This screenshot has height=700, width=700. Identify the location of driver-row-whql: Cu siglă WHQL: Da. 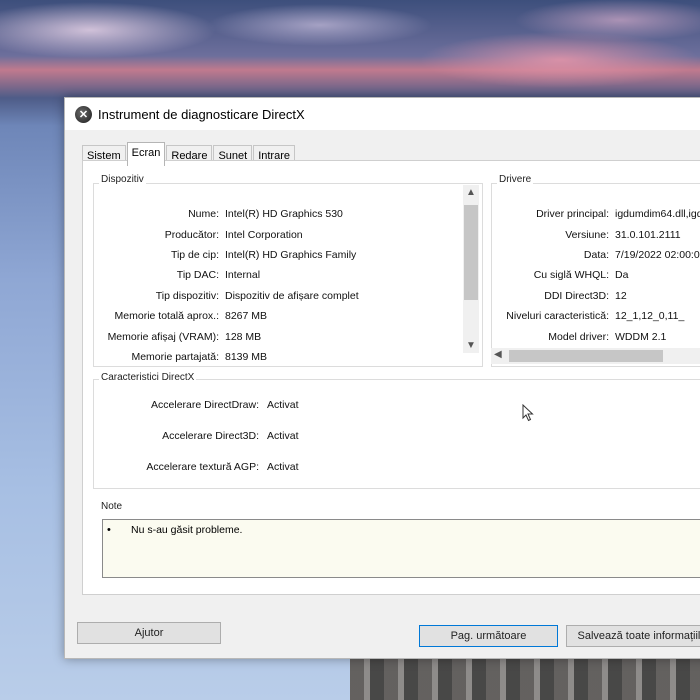
(562, 275).